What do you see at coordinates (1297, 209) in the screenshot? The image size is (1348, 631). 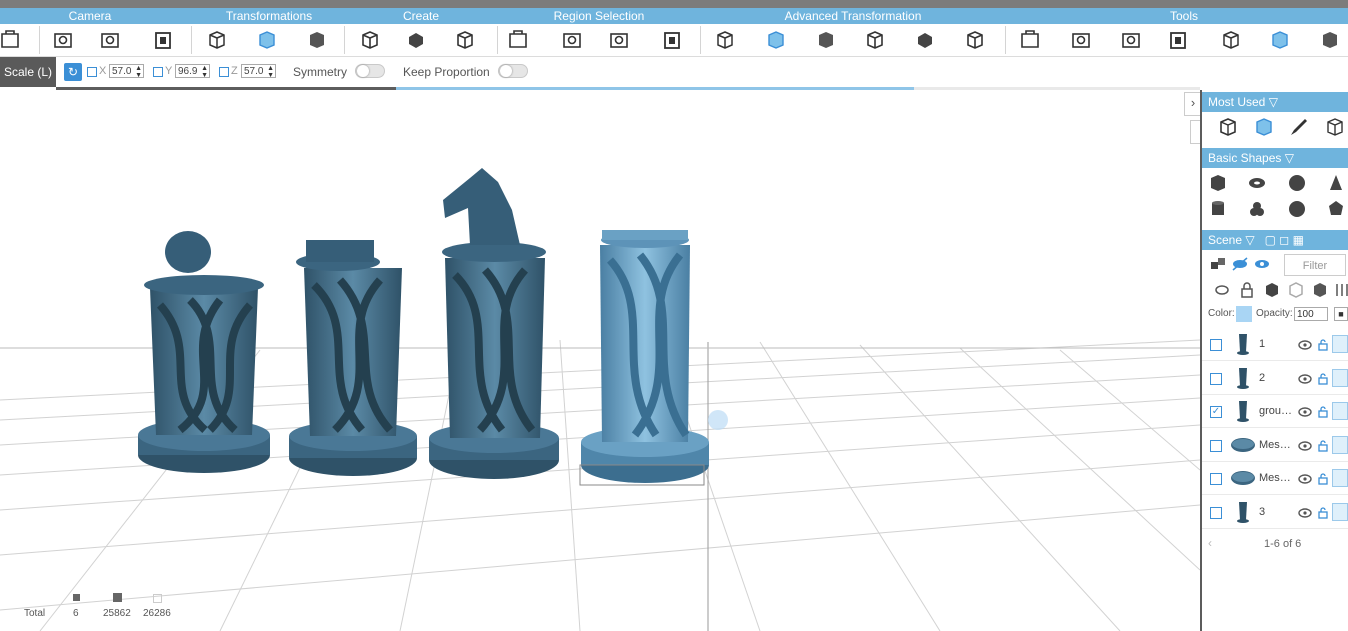 I see `geodesic-shape-icon` at bounding box center [1297, 209].